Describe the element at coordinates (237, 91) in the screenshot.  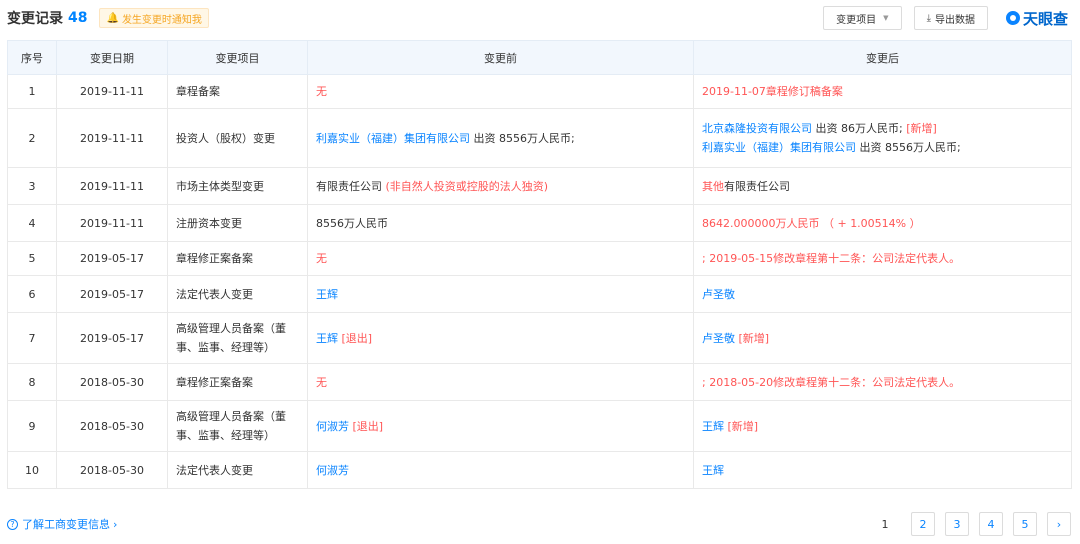
I see `change-item: 章程备案` at that location.